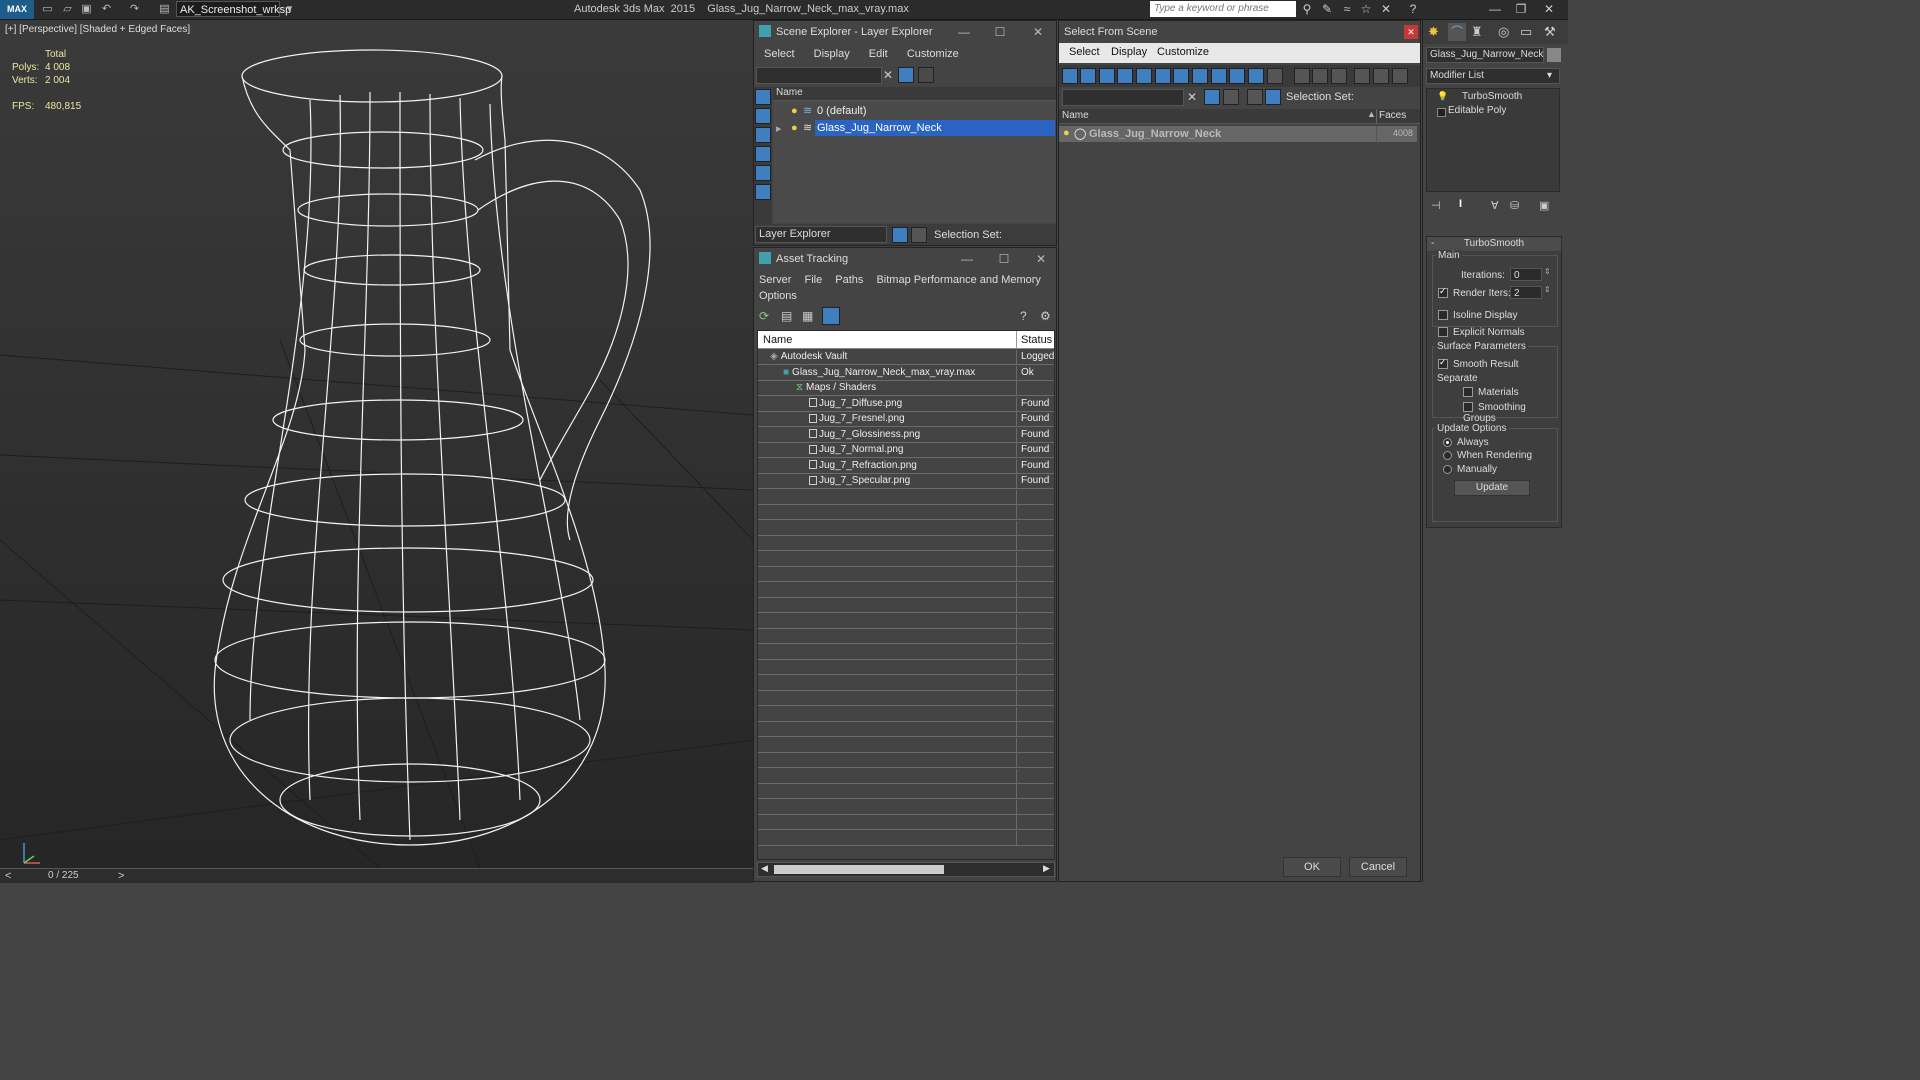 The height and width of the screenshot is (1080, 1920). I want to click on show-end-result-icon: I, so click(1460, 204).